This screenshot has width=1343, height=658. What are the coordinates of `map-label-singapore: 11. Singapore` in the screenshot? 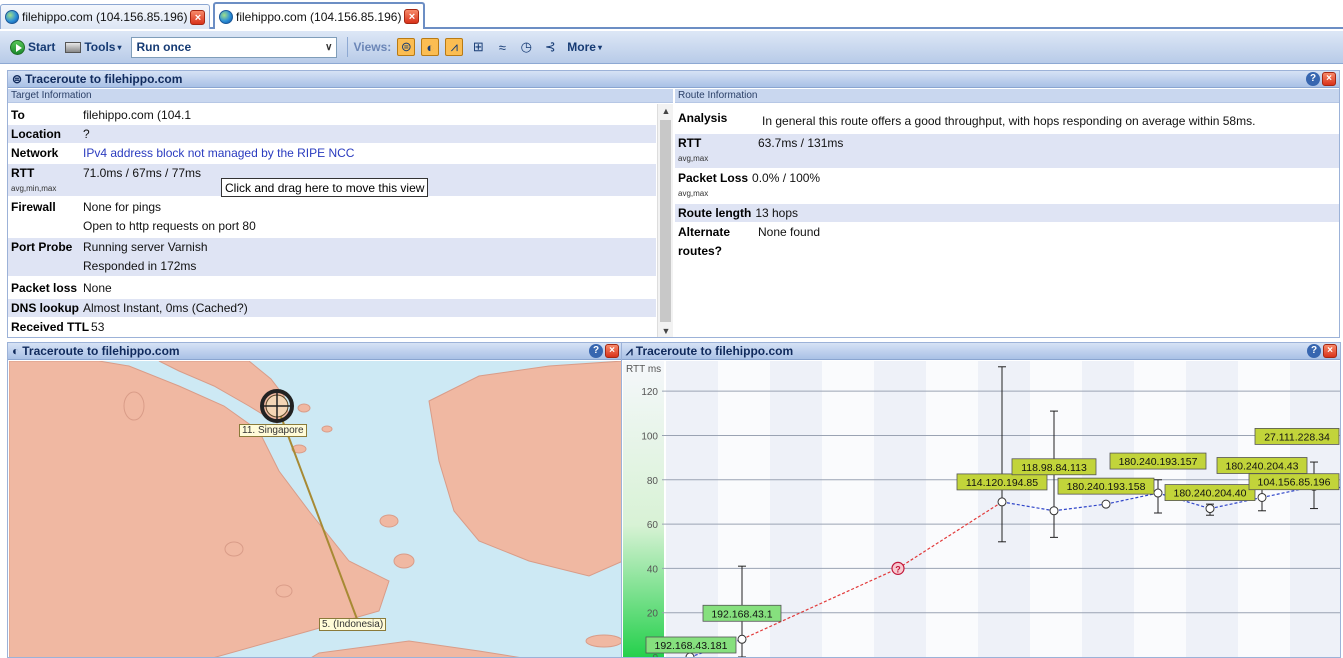 It's located at (273, 430).